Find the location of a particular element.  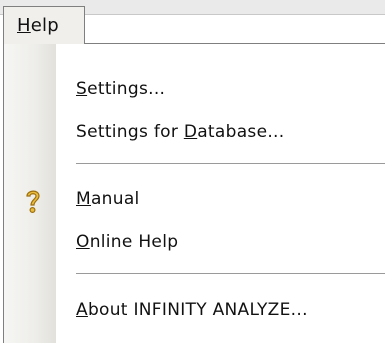

help-menu-header: Help is located at coordinates (44, 25).